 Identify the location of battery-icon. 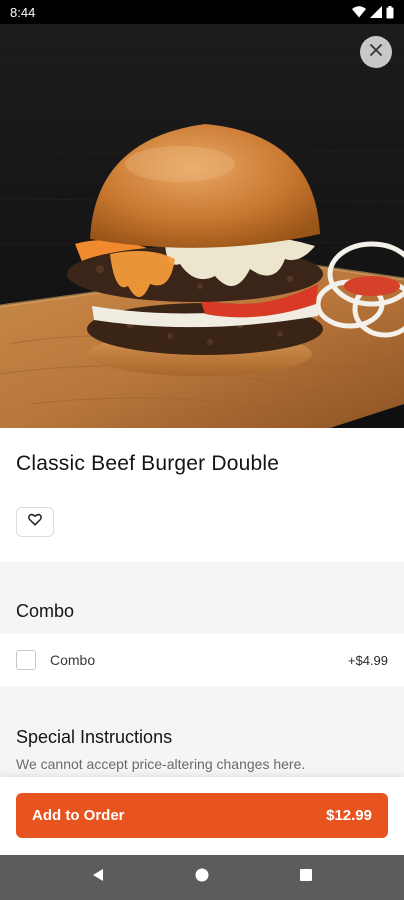
(390, 12).